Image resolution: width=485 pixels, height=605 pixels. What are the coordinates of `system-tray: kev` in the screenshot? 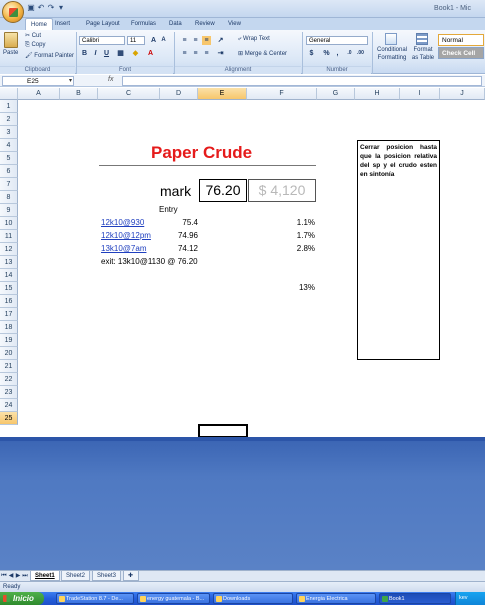 It's located at (470, 598).